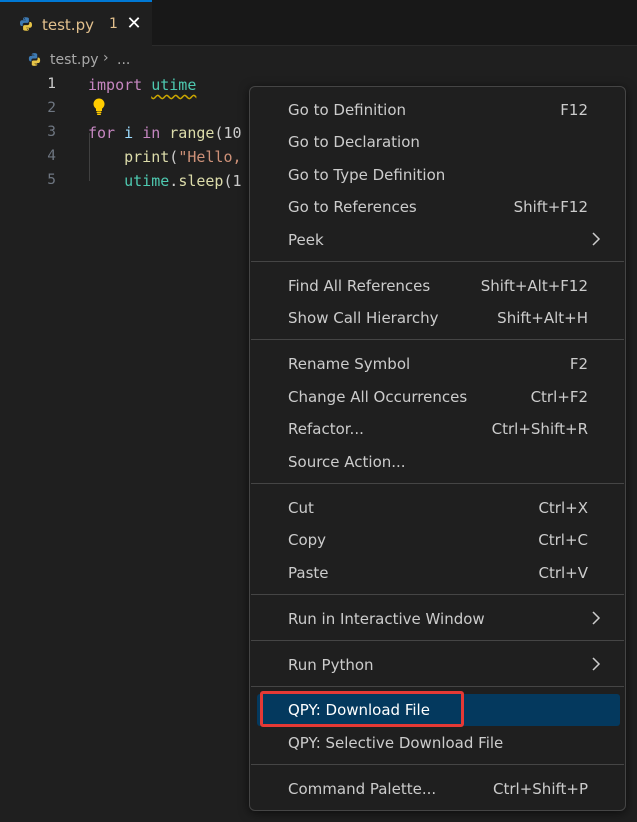  What do you see at coordinates (43, 108) in the screenshot?
I see `line-number: 2` at bounding box center [43, 108].